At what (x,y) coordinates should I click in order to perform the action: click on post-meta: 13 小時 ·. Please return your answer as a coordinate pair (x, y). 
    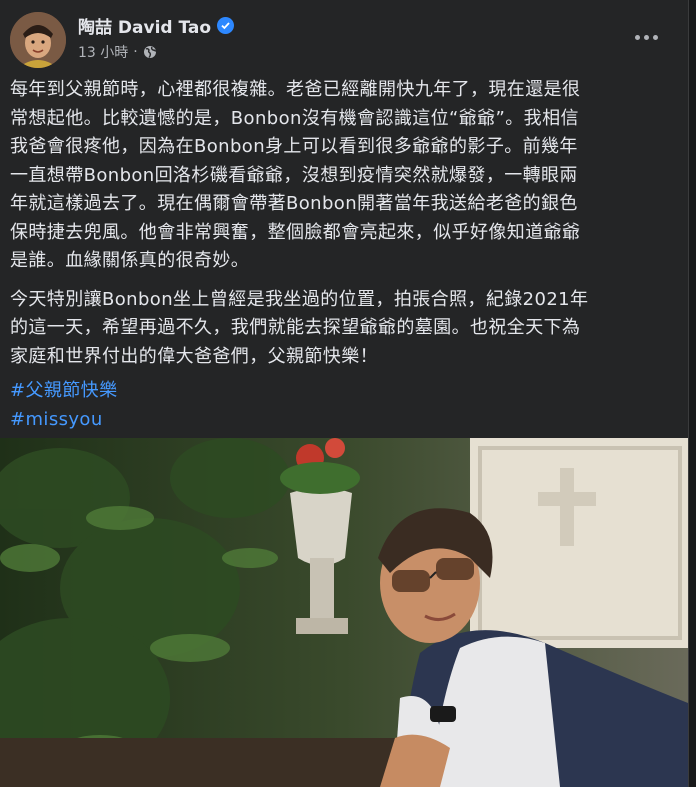
    Looking at the image, I should click on (117, 52).